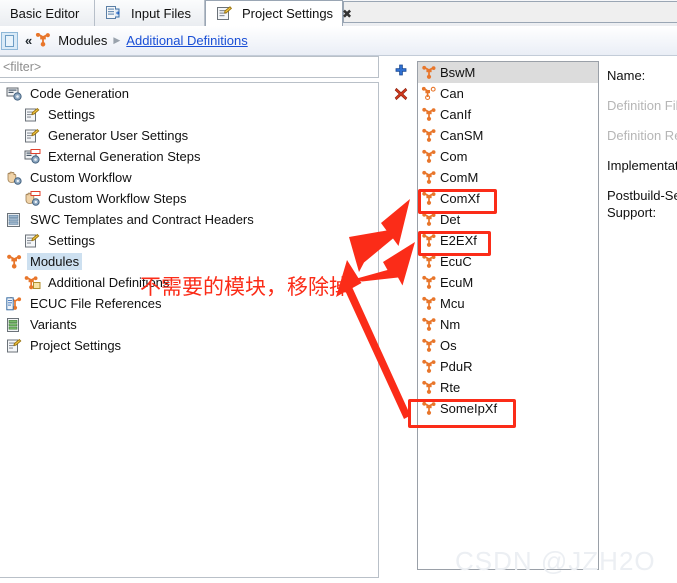  What do you see at coordinates (508, 72) in the screenshot?
I see `list-item: BswM` at bounding box center [508, 72].